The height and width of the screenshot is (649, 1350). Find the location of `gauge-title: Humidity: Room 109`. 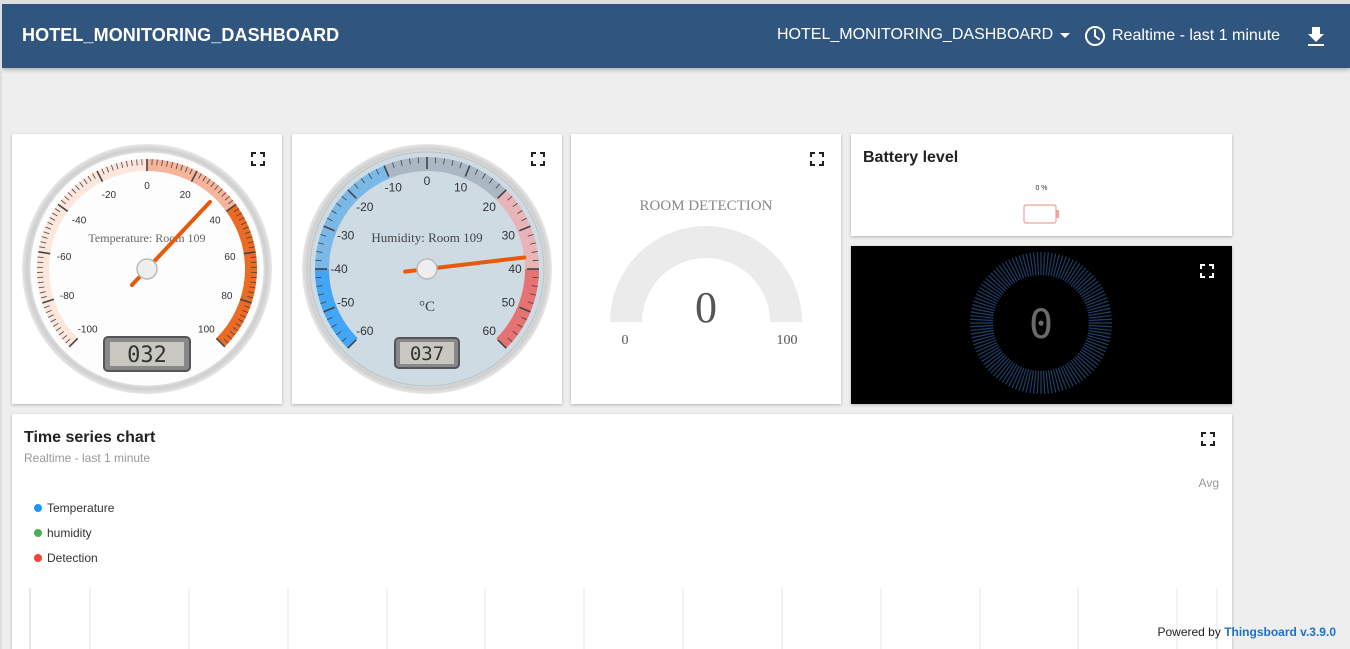

gauge-title: Humidity: Room 109 is located at coordinates (426, 237).